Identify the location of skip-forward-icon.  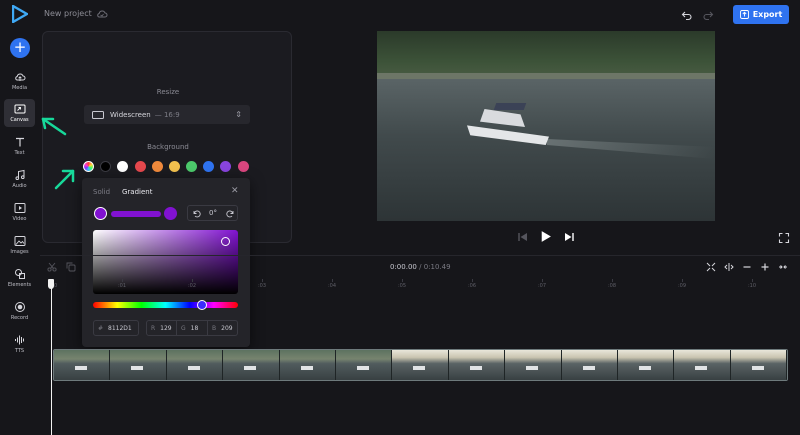
(569, 237).